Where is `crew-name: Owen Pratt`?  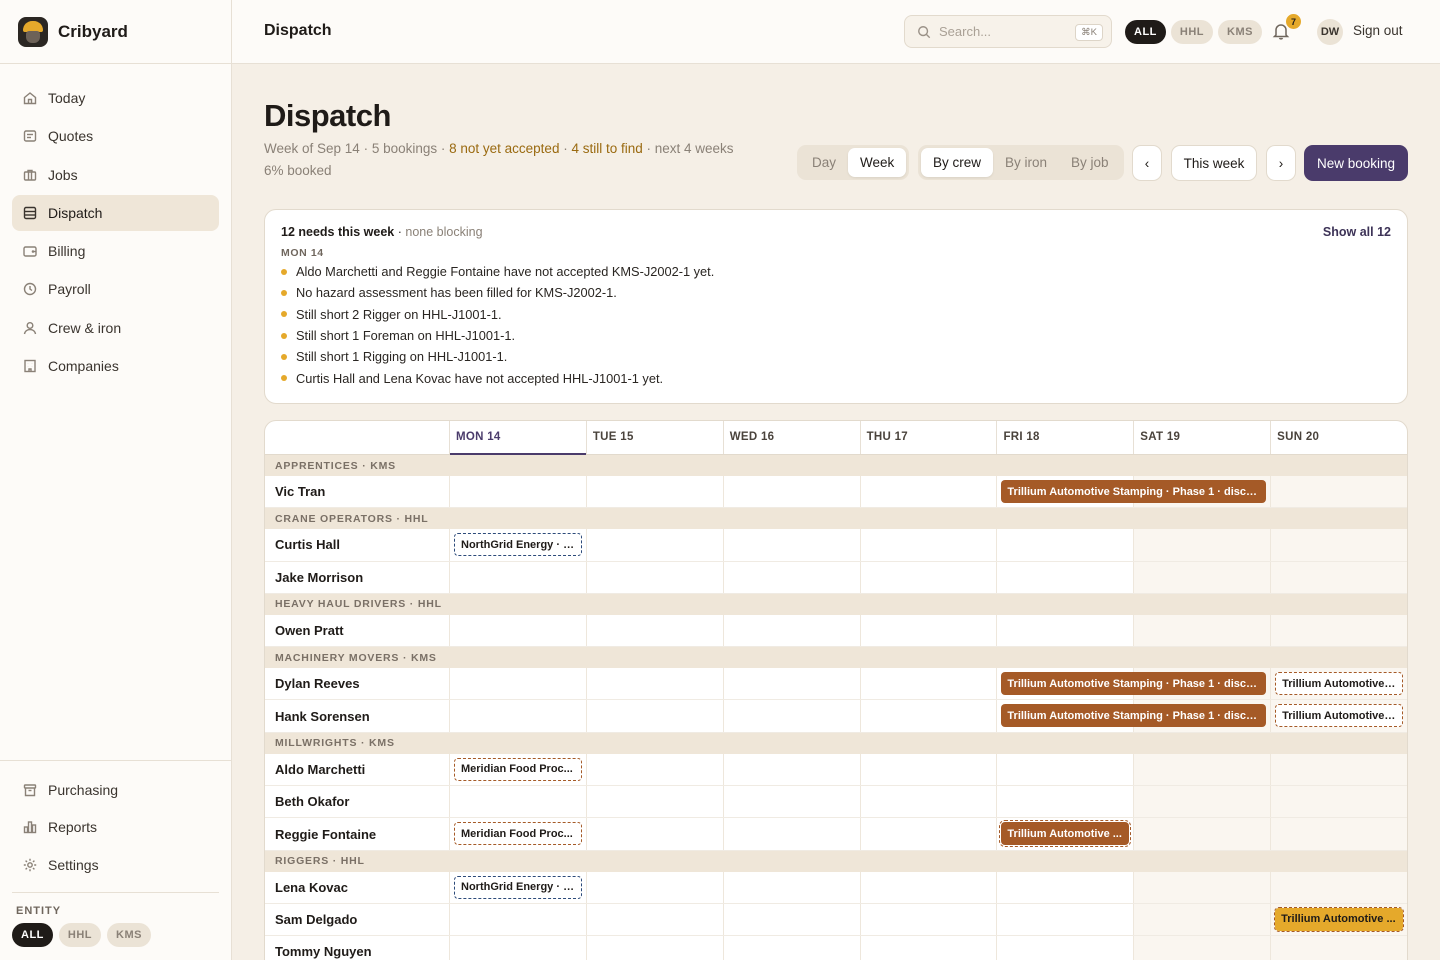 crew-name: Owen Pratt is located at coordinates (357, 630).